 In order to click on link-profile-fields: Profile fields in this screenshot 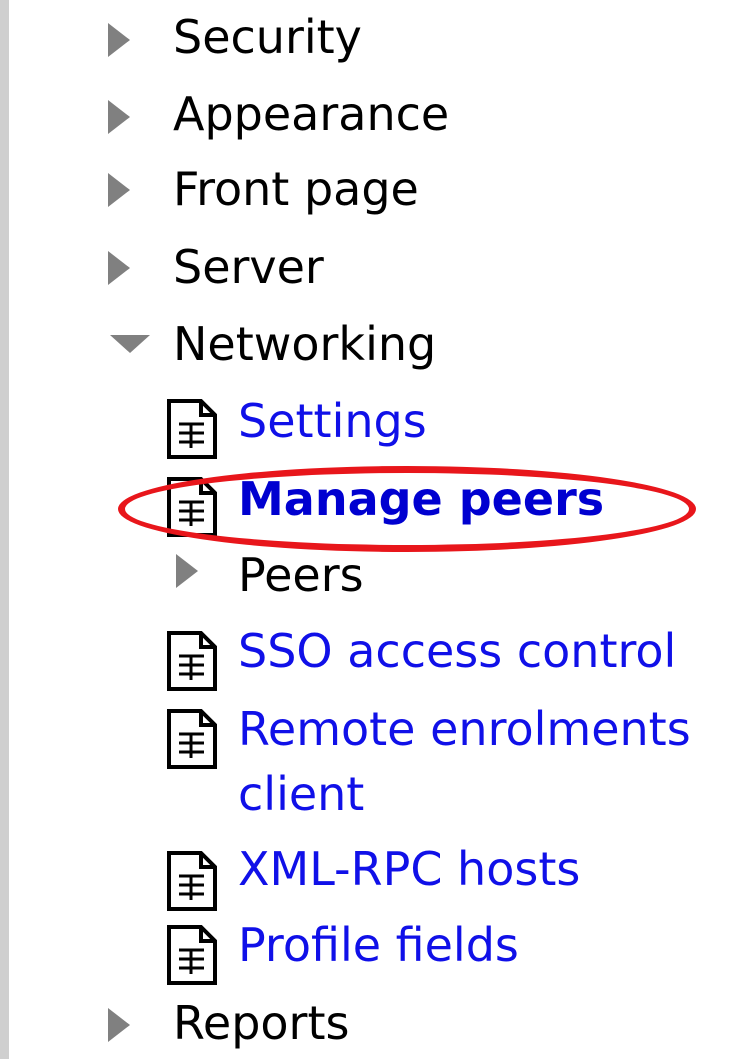, I will do `click(378, 945)`.